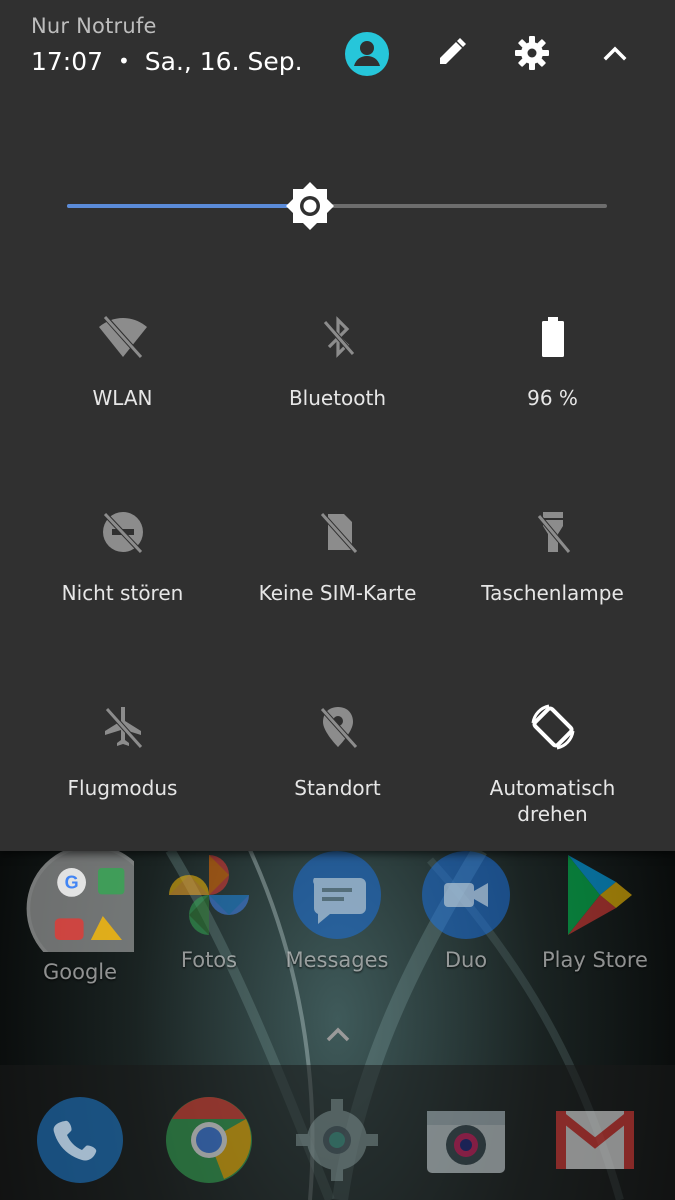  Describe the element at coordinates (122, 593) in the screenshot. I see `tile-nicht-stoeren-label: Nicht stören` at that location.